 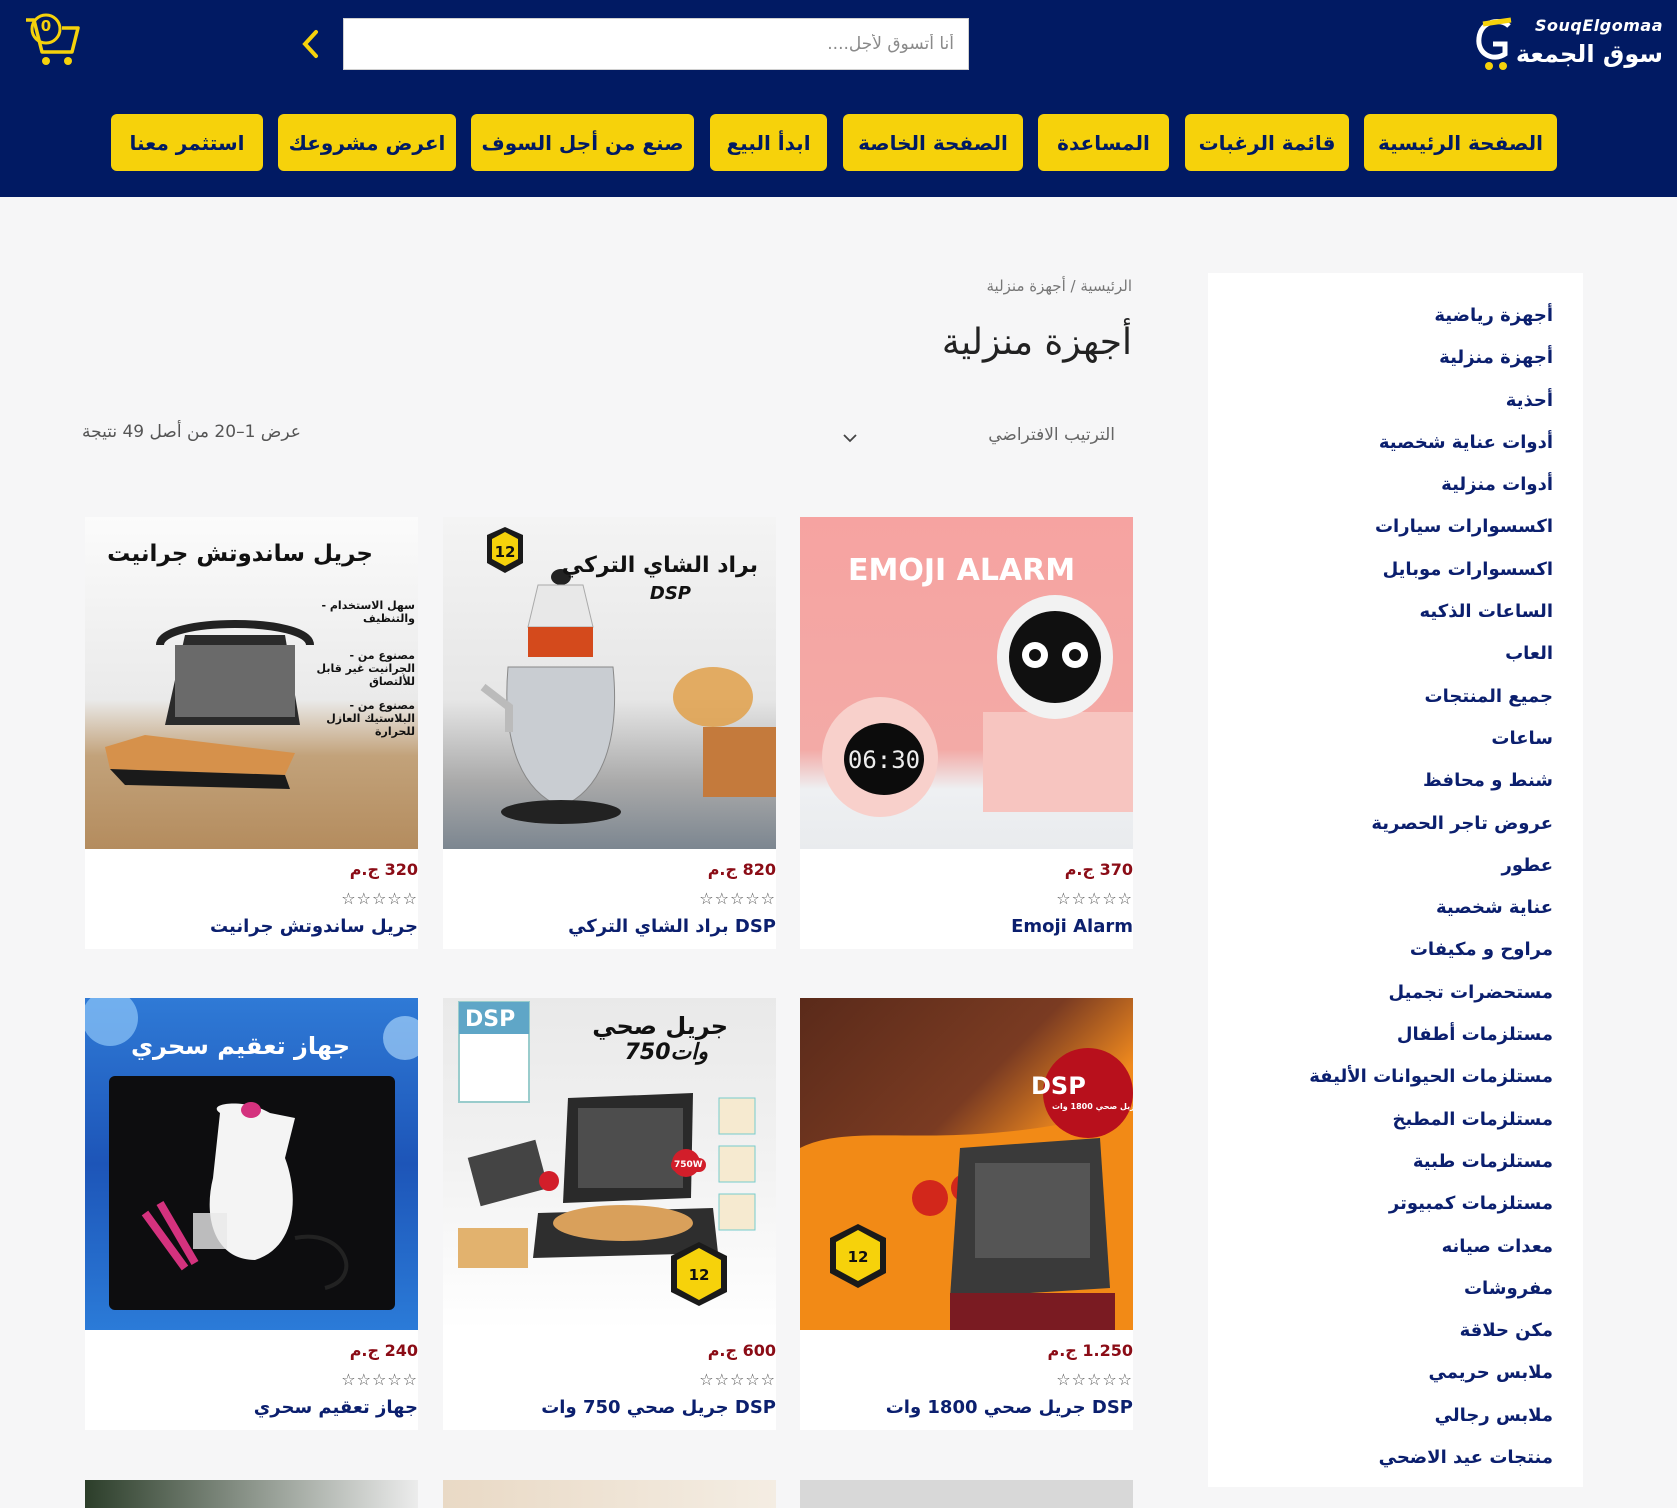 I want to click on image-caption-wattage: 750وات, so click(x=666, y=1052).